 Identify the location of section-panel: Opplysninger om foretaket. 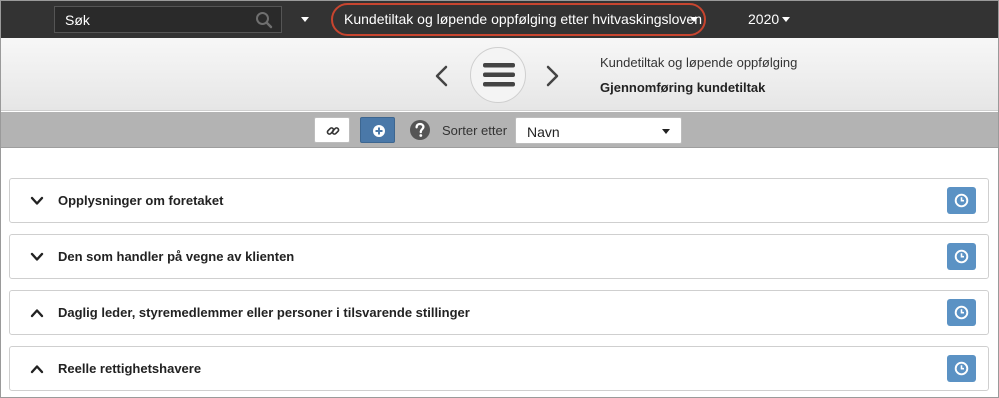
(499, 200).